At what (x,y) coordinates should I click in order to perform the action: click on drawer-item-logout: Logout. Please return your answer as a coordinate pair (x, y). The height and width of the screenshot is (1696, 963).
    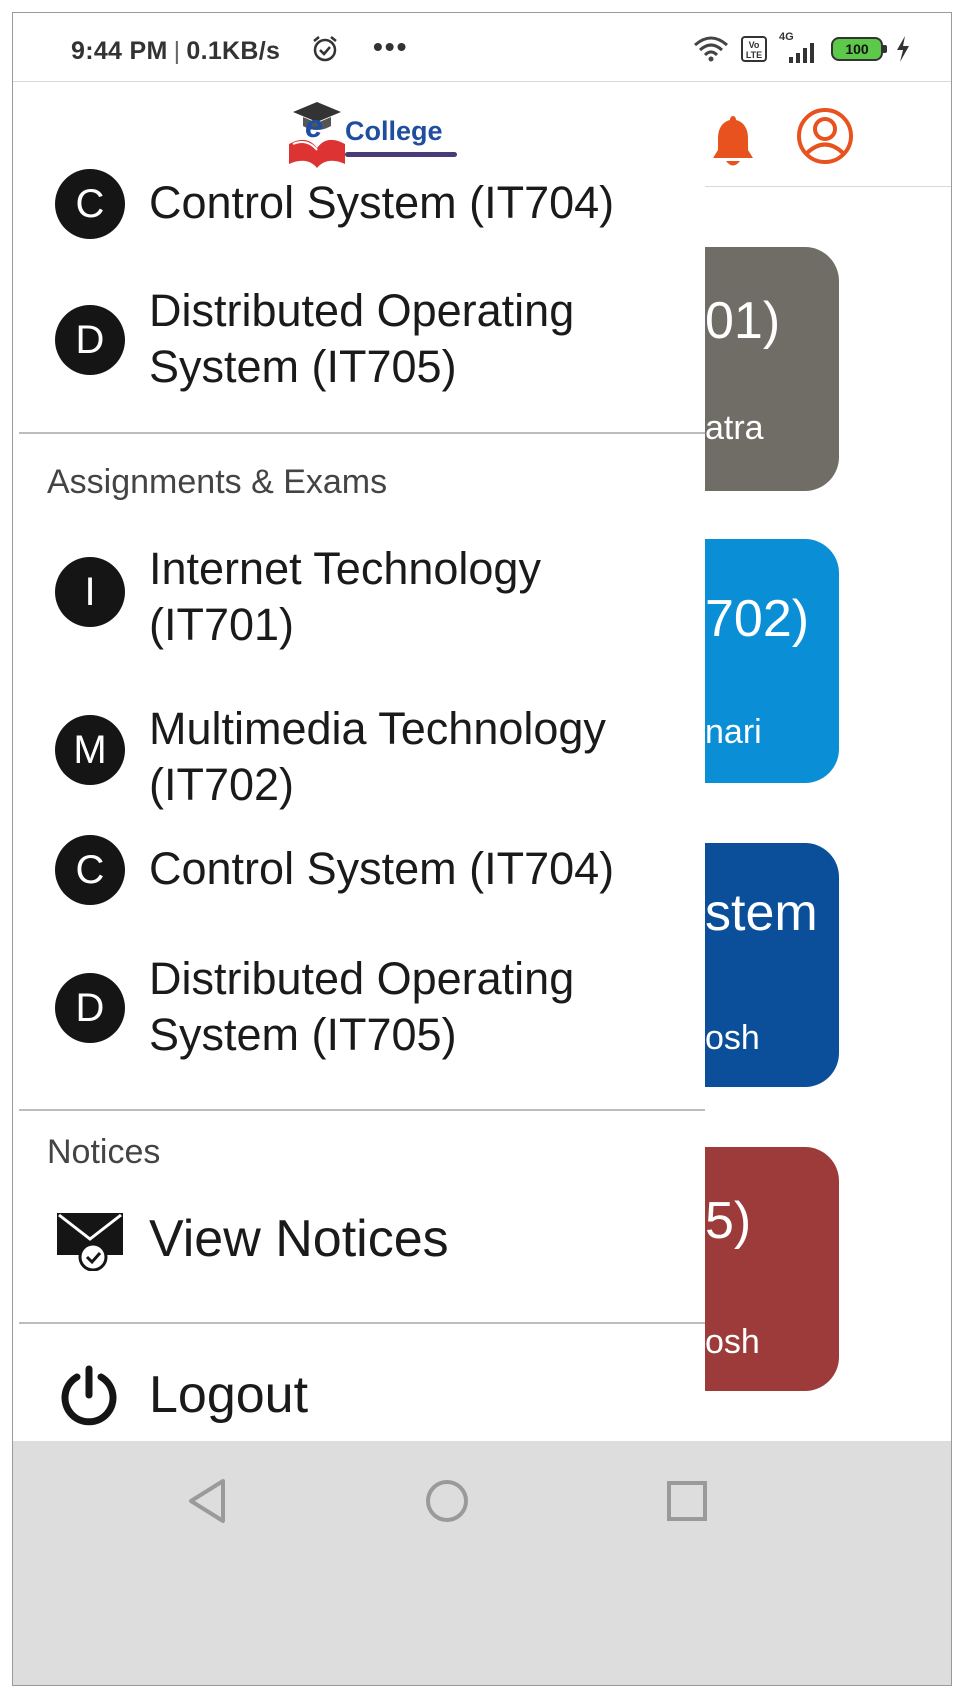
    Looking at the image, I should click on (359, 1393).